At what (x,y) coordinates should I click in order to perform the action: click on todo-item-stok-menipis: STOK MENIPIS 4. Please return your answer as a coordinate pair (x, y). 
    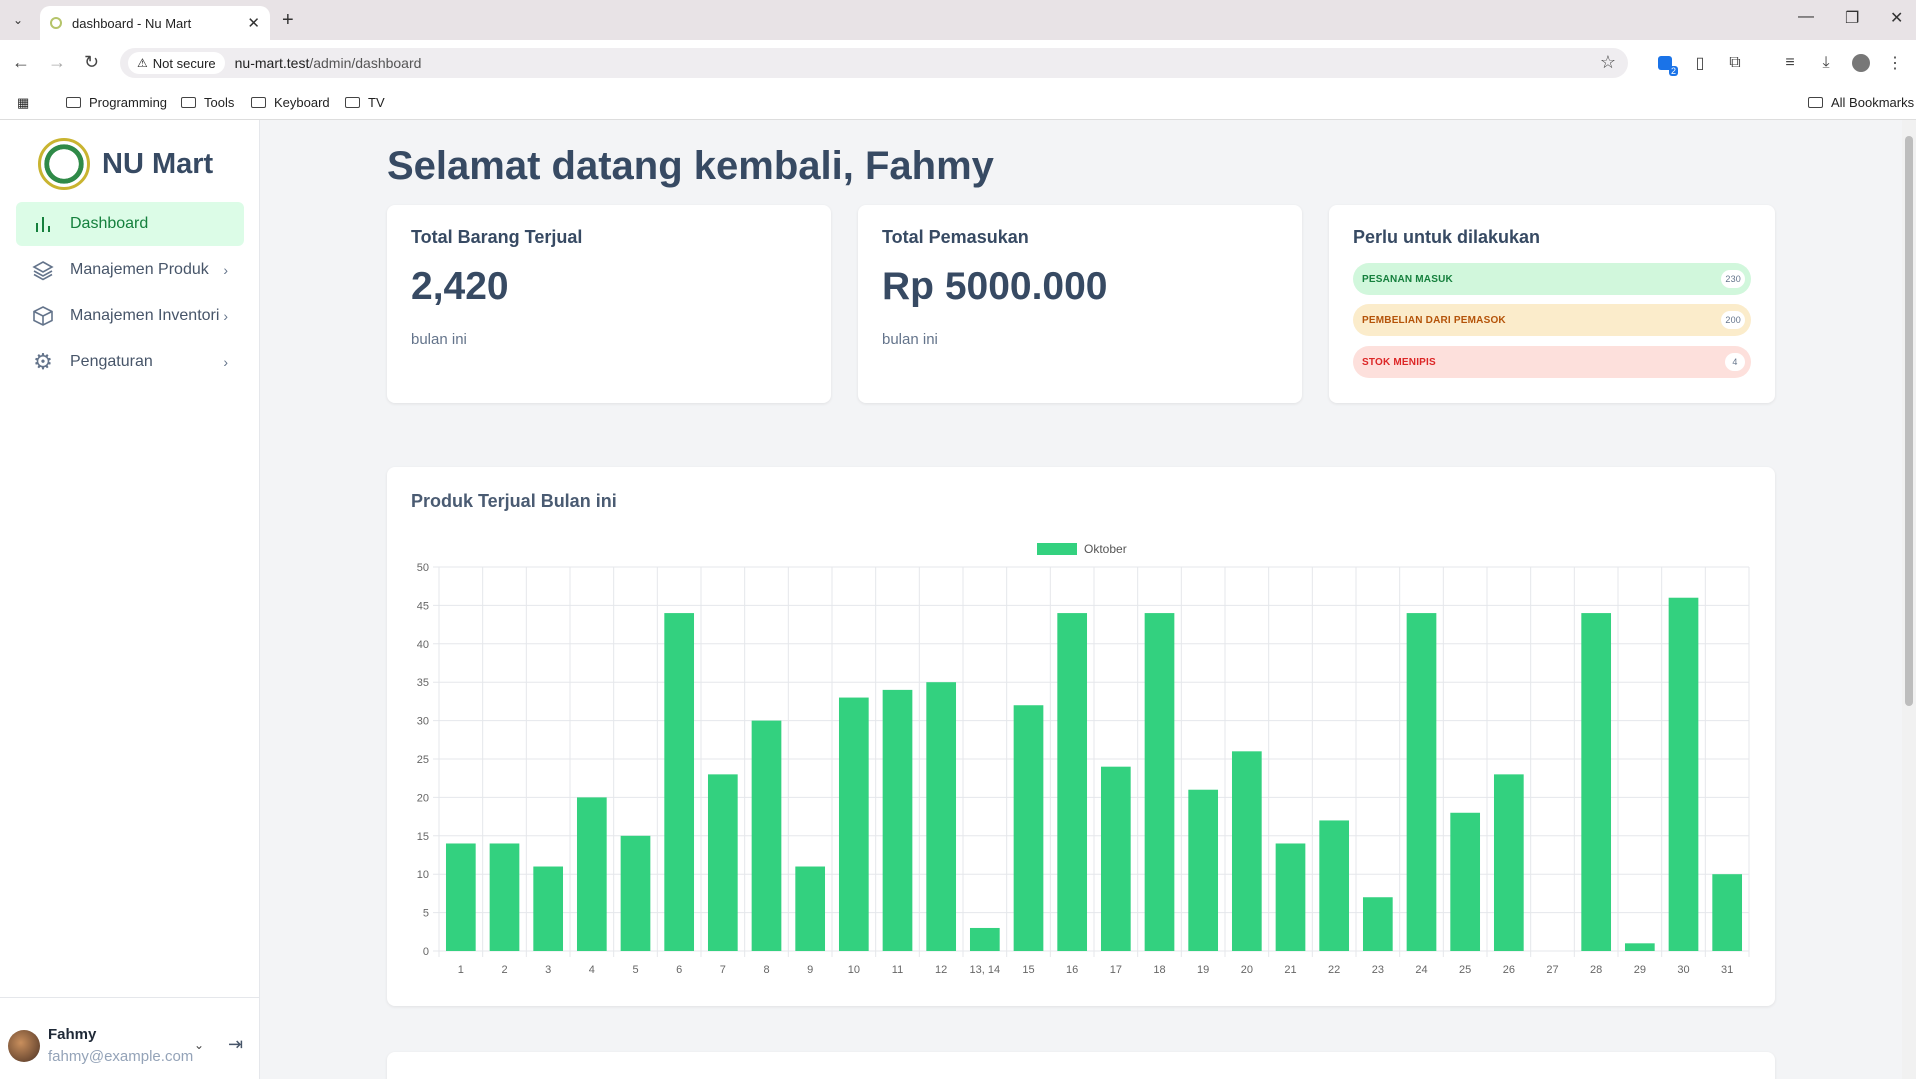
    Looking at the image, I should click on (1552, 362).